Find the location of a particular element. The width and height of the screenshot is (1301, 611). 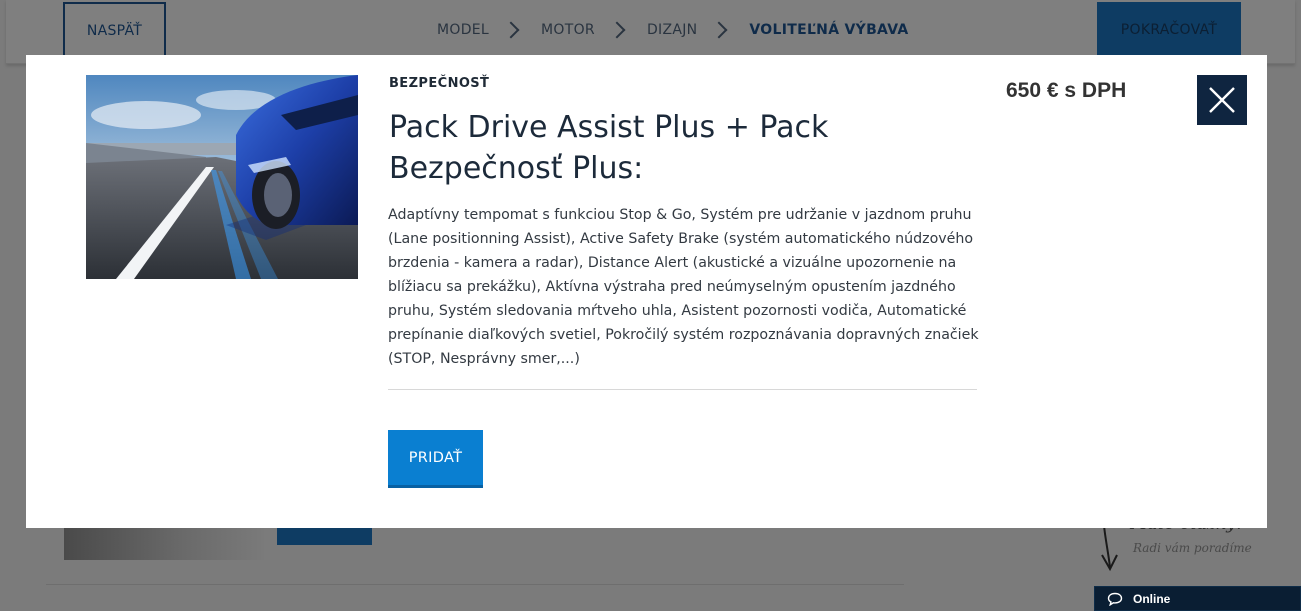

background-divider is located at coordinates (475, 584).